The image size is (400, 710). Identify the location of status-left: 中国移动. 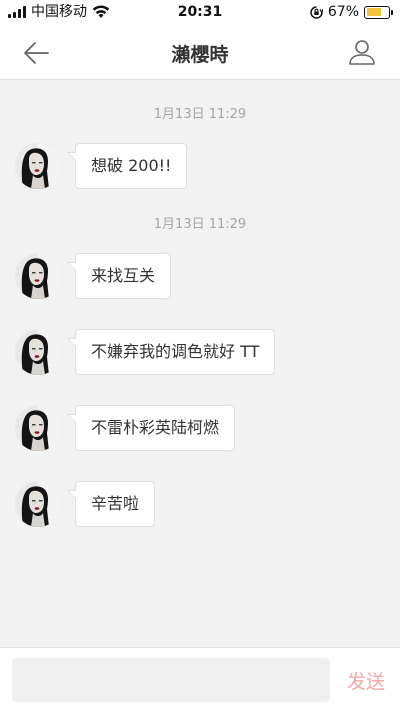
(59, 12).